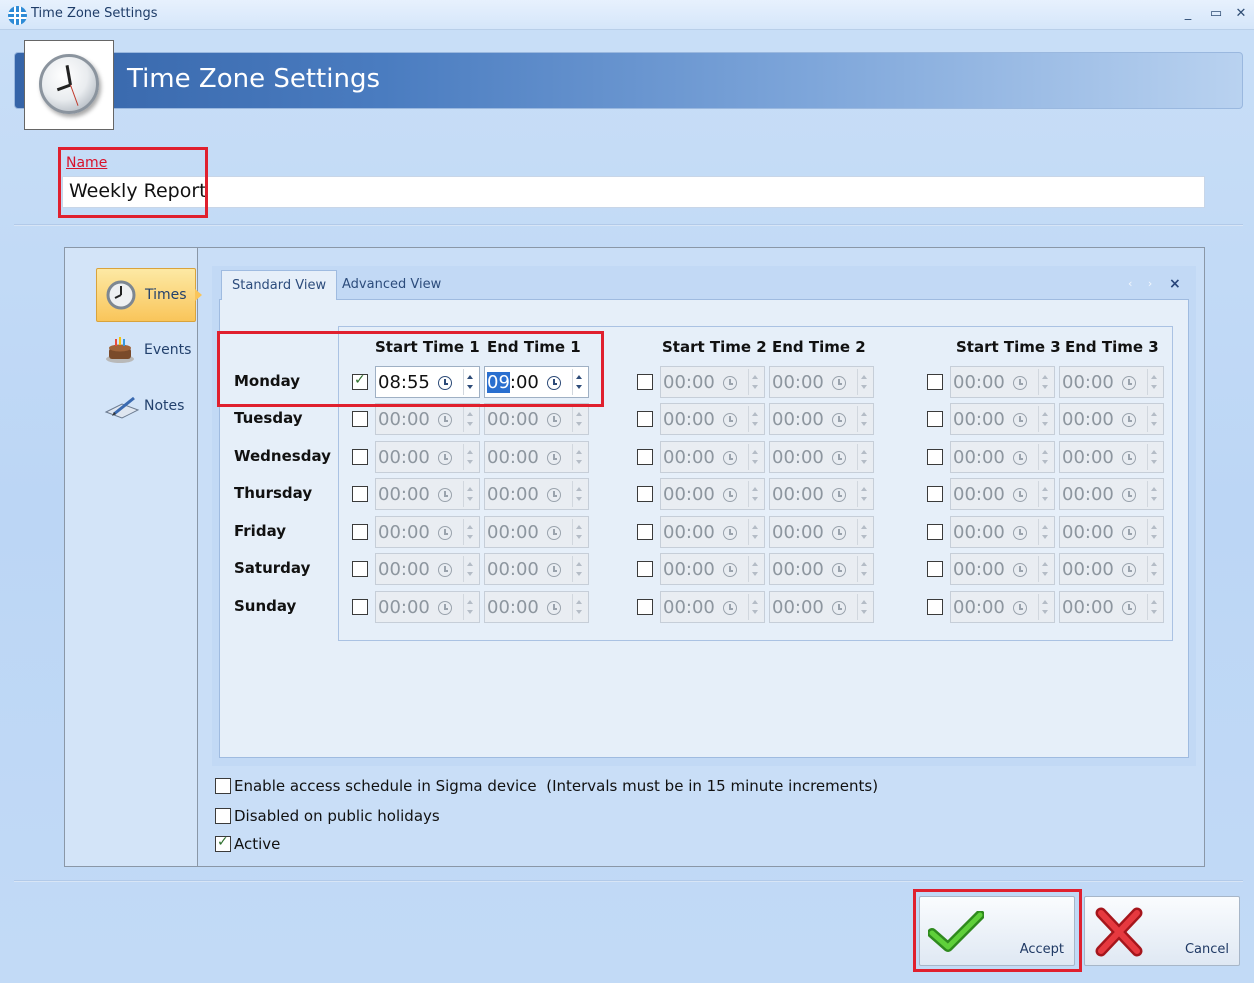 Image resolution: width=1254 pixels, height=983 pixels. What do you see at coordinates (223, 843) in the screenshot?
I see `active-checkbox` at bounding box center [223, 843].